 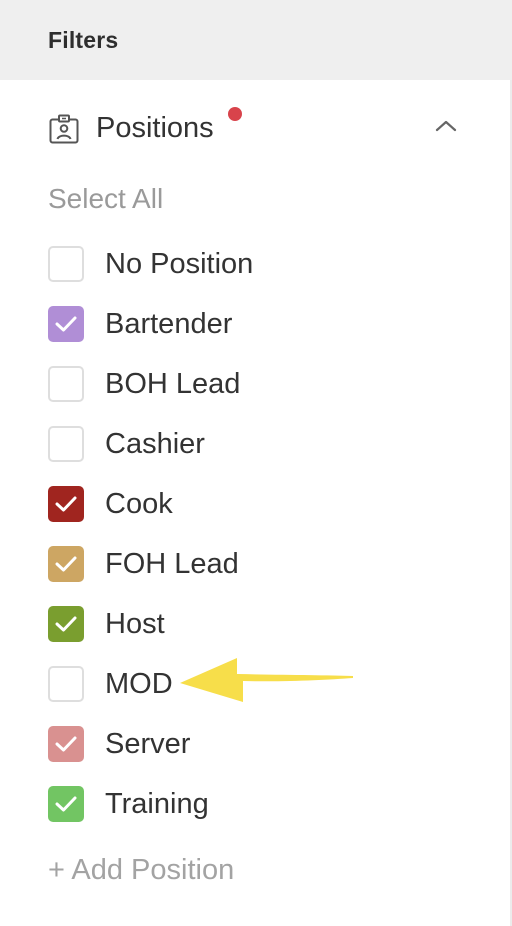 What do you see at coordinates (256, 40) in the screenshot?
I see `filters-header: Filters` at bounding box center [256, 40].